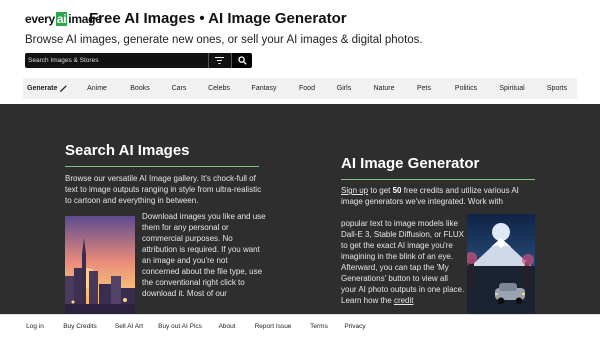 The width and height of the screenshot is (600, 338). I want to click on credit-link: credit, so click(404, 300).